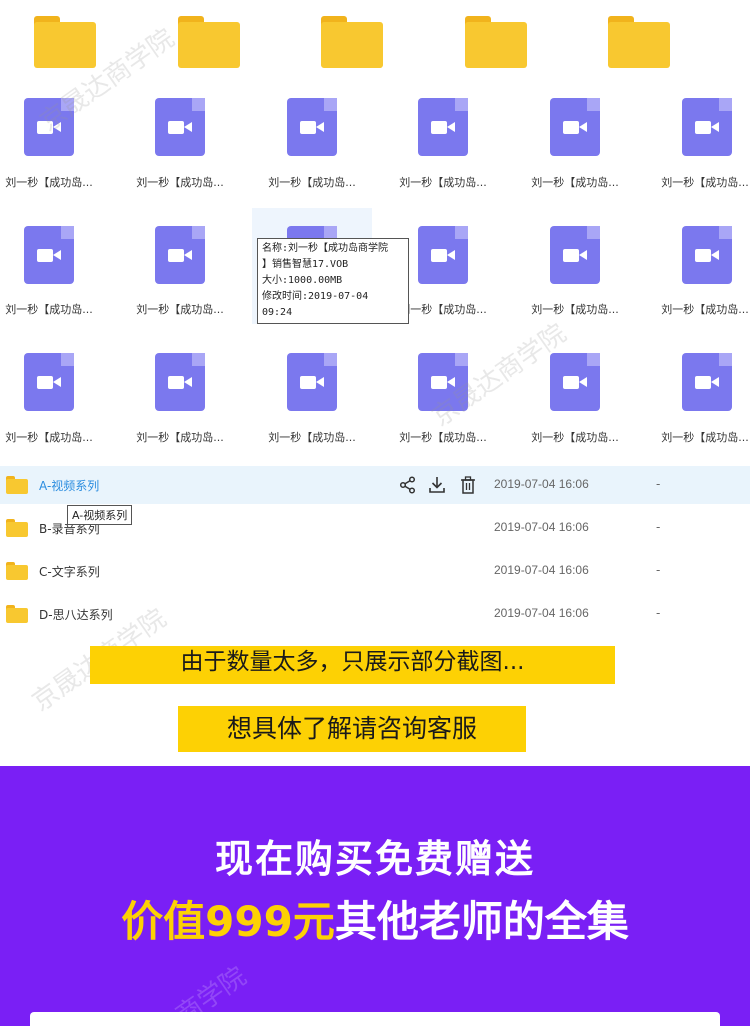  I want to click on promo-headline: 现在购买免费赠送, so click(374, 859).